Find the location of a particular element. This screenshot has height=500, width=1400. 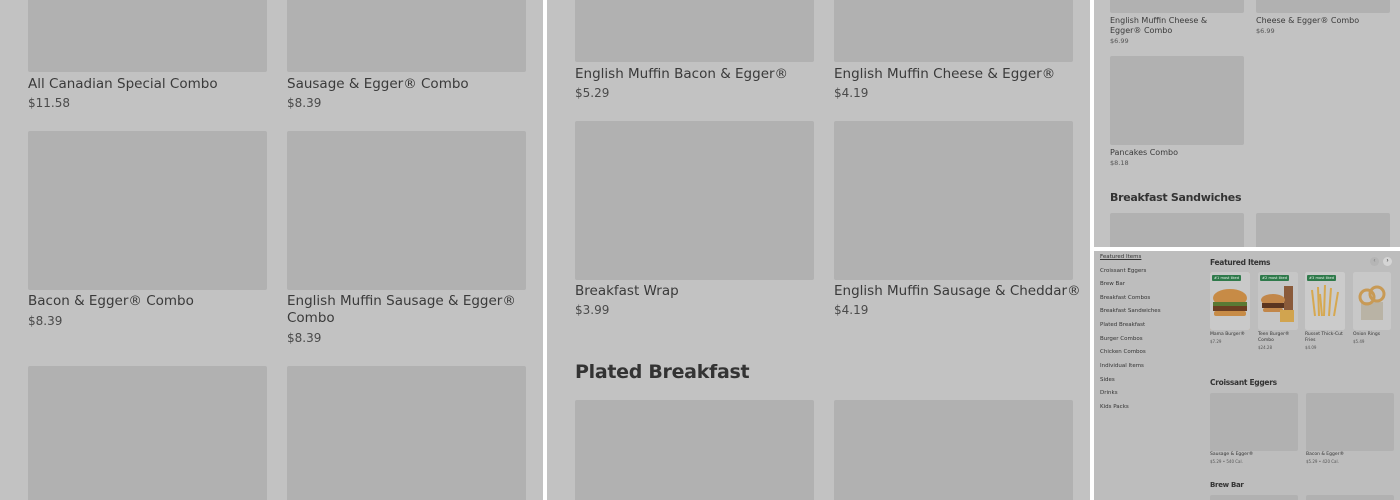

nav-burger-combos: Burger Combos is located at coordinates (1121, 339).